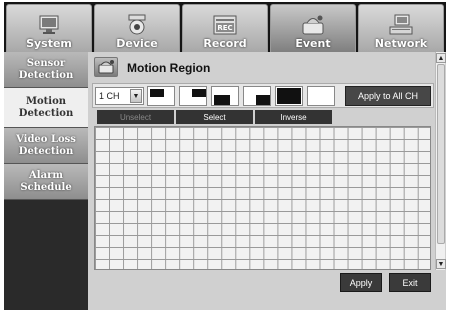 The width and height of the screenshot is (450, 314). I want to click on selection-mode-bar: Unselect Select Inverse, so click(214, 117).